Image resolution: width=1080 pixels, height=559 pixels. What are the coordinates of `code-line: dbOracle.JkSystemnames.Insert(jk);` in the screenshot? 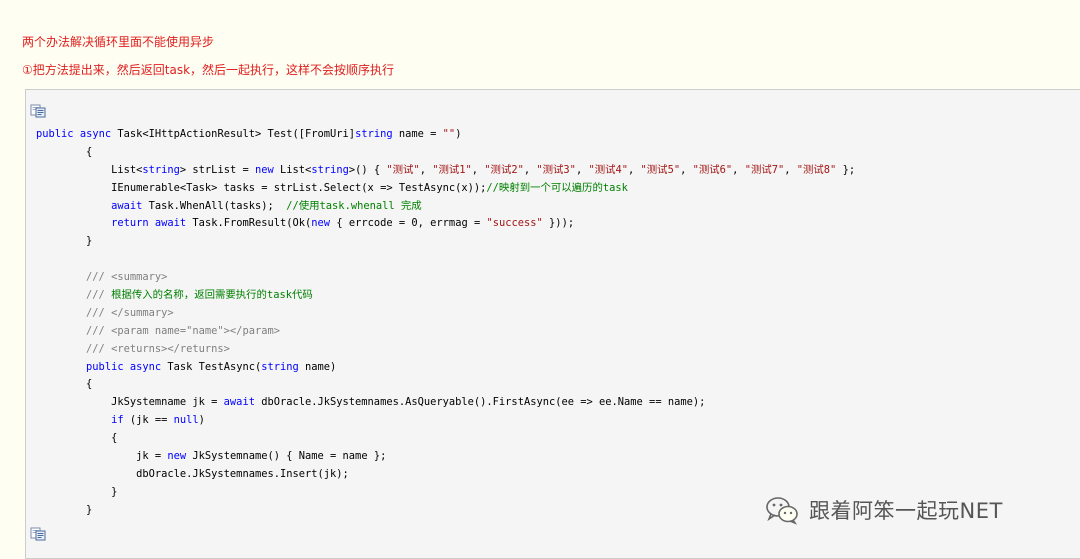 It's located at (445, 475).